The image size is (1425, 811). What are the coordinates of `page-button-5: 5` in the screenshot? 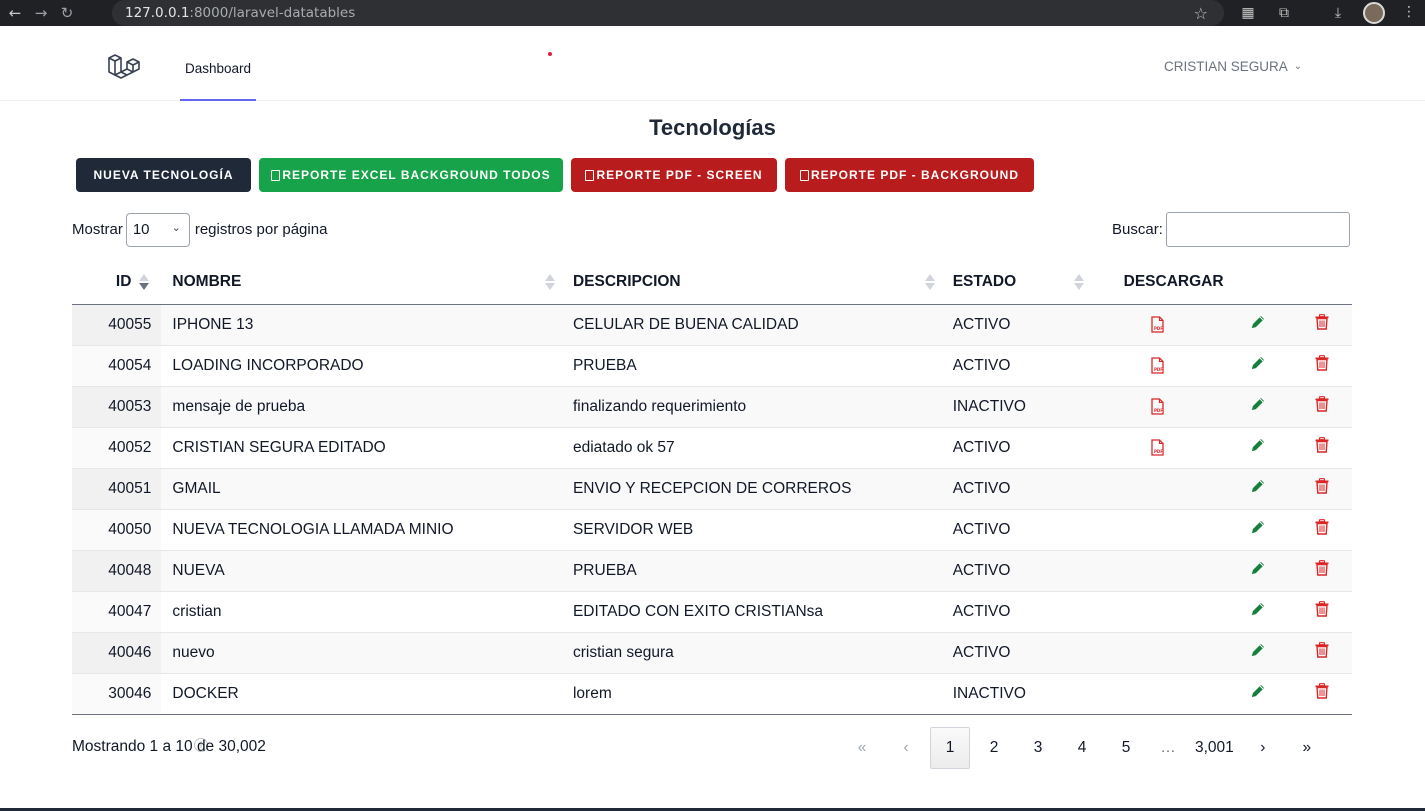 It's located at (1126, 748).